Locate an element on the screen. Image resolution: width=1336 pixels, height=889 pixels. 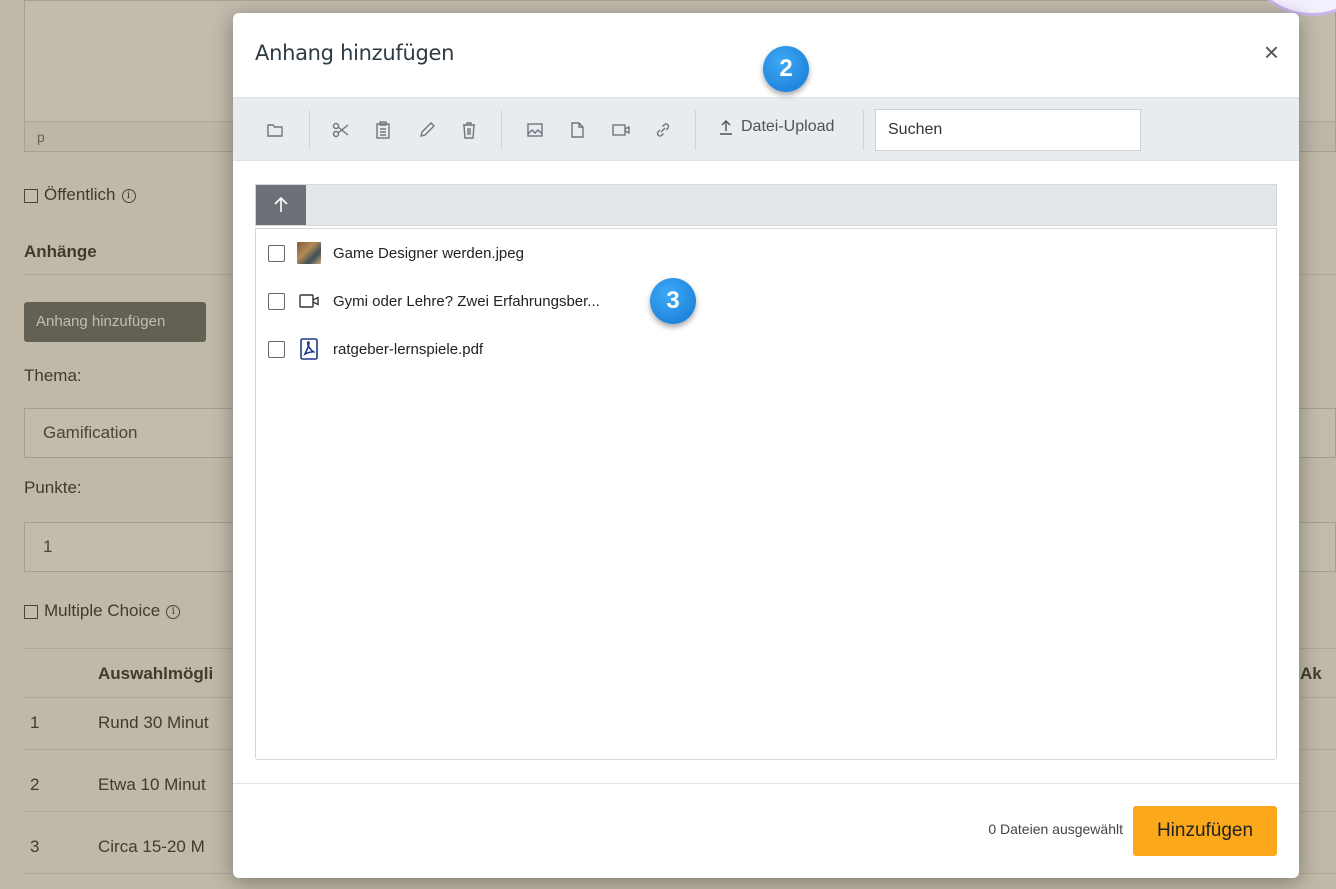
parent-folder-button is located at coordinates (281, 205).